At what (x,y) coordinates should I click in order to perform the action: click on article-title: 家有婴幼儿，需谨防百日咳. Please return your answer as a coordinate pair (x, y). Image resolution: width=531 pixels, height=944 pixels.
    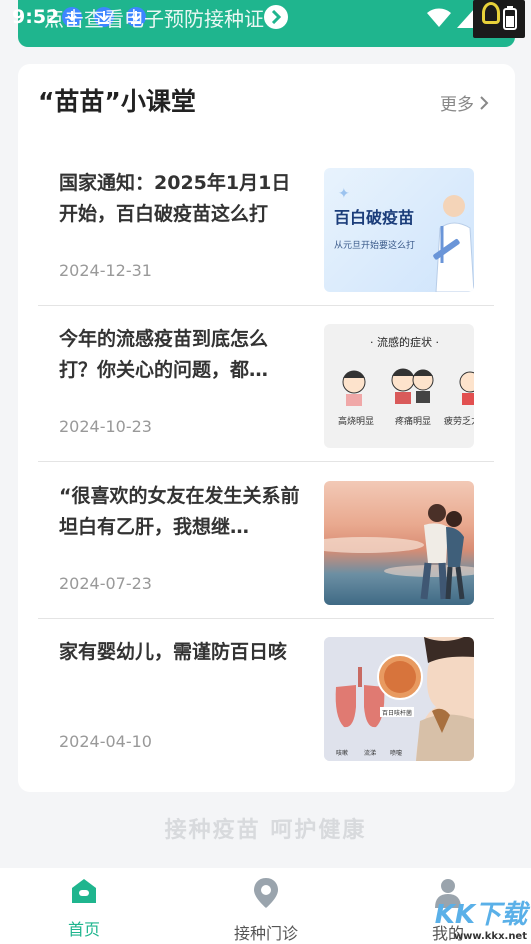
    Looking at the image, I should click on (173, 652).